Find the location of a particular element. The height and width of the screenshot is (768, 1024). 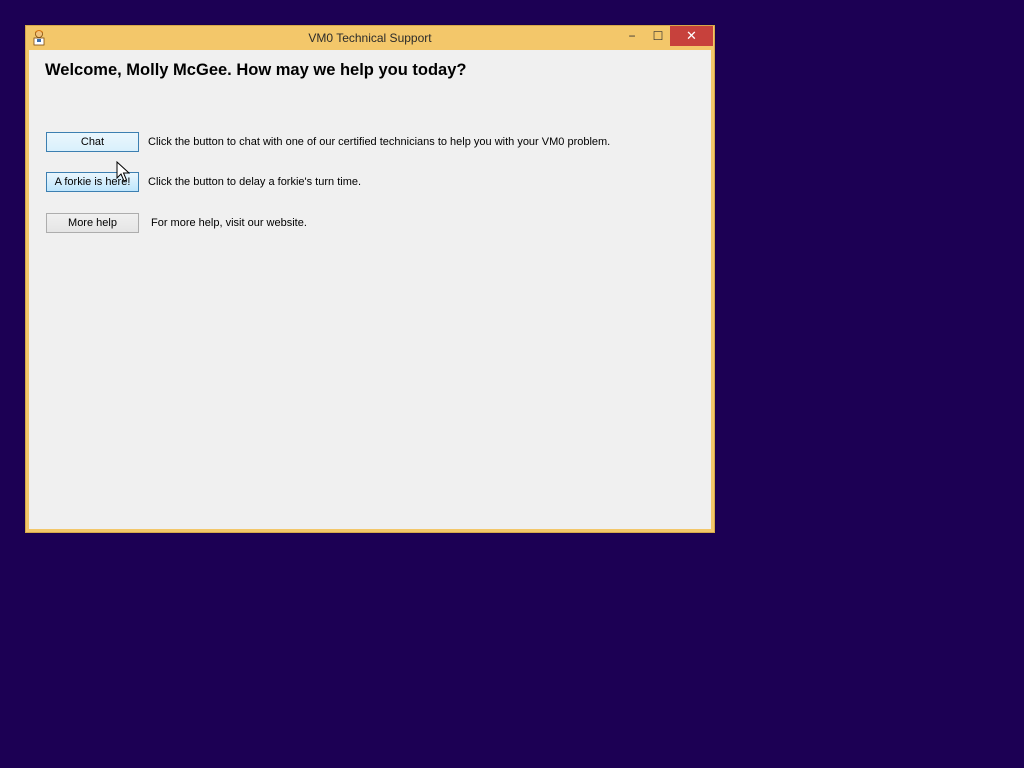

maximize-button: ☐ is located at coordinates (658, 36).